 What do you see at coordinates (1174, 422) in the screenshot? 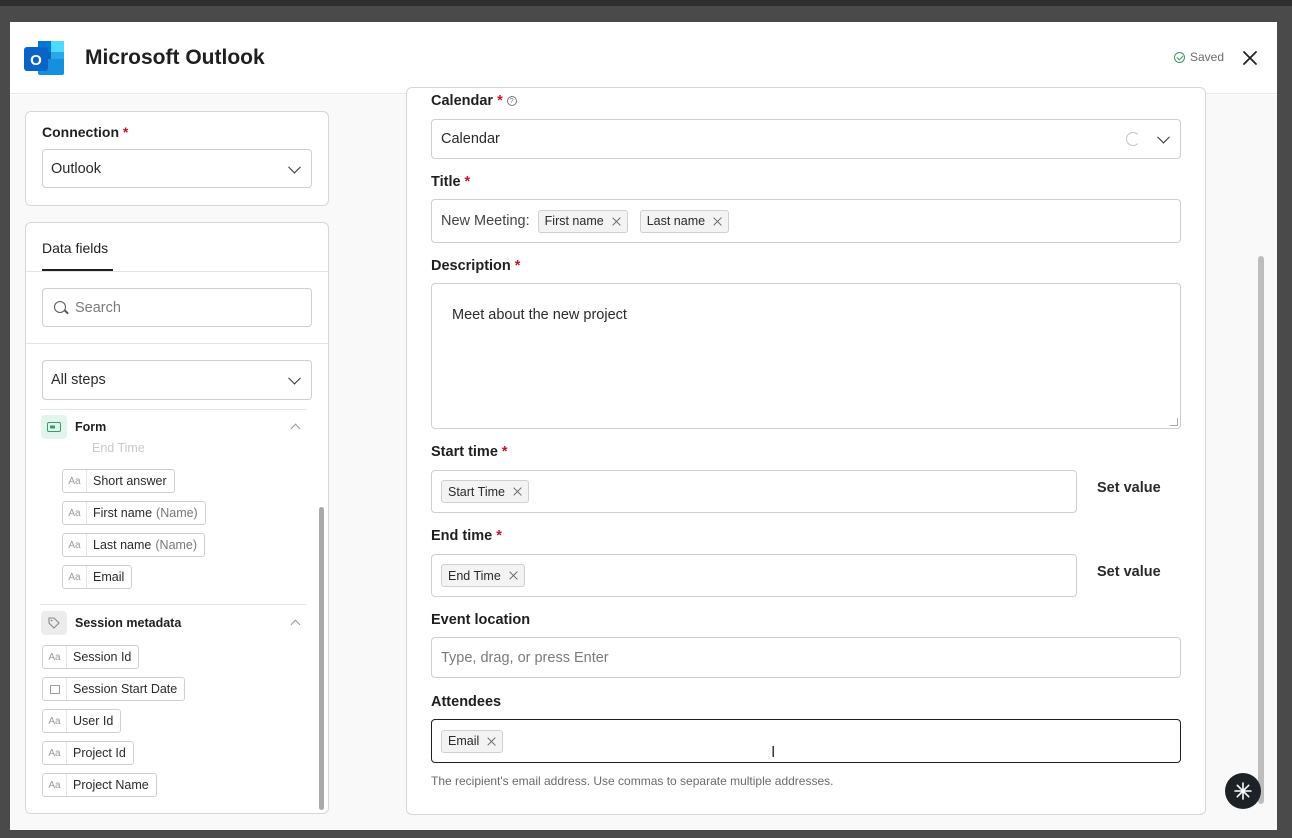
I see `resize-handle-icon` at bounding box center [1174, 422].